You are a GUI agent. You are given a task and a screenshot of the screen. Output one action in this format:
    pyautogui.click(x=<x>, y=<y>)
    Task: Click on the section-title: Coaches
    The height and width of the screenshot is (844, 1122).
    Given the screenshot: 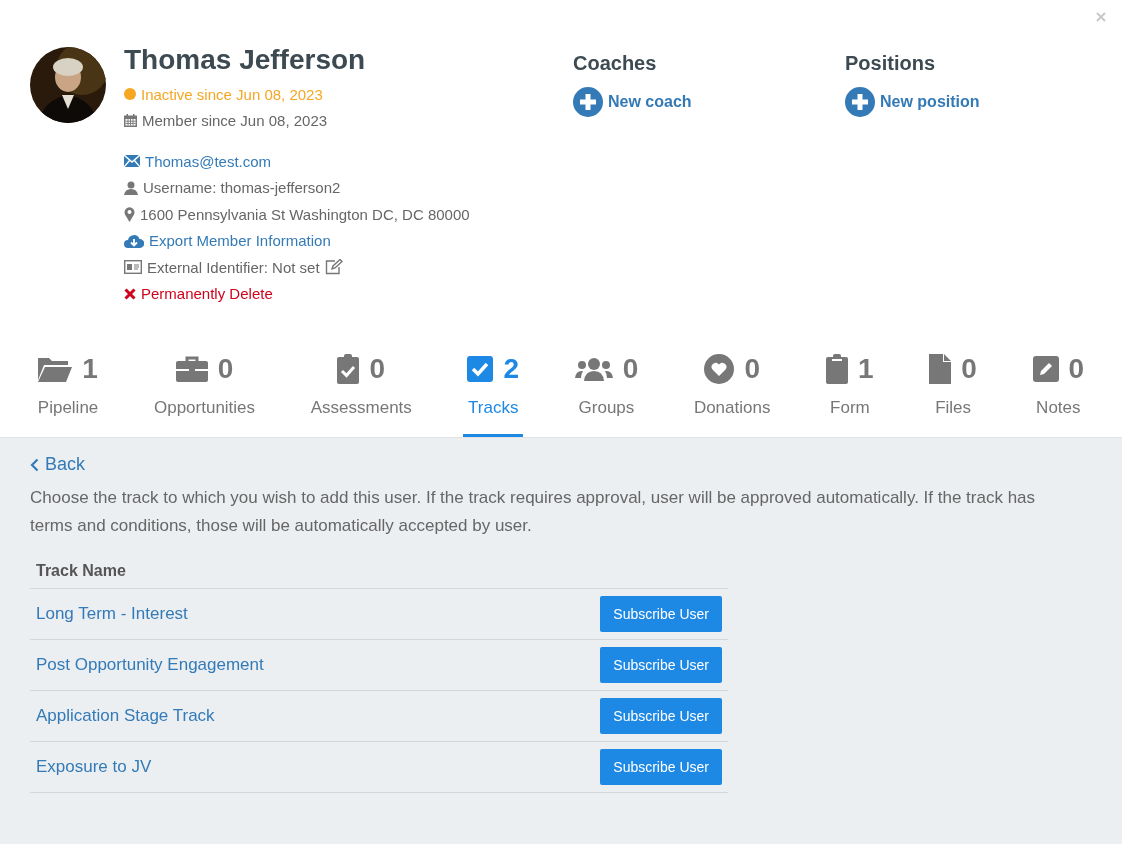 What is the action you would take?
    pyautogui.click(x=615, y=63)
    